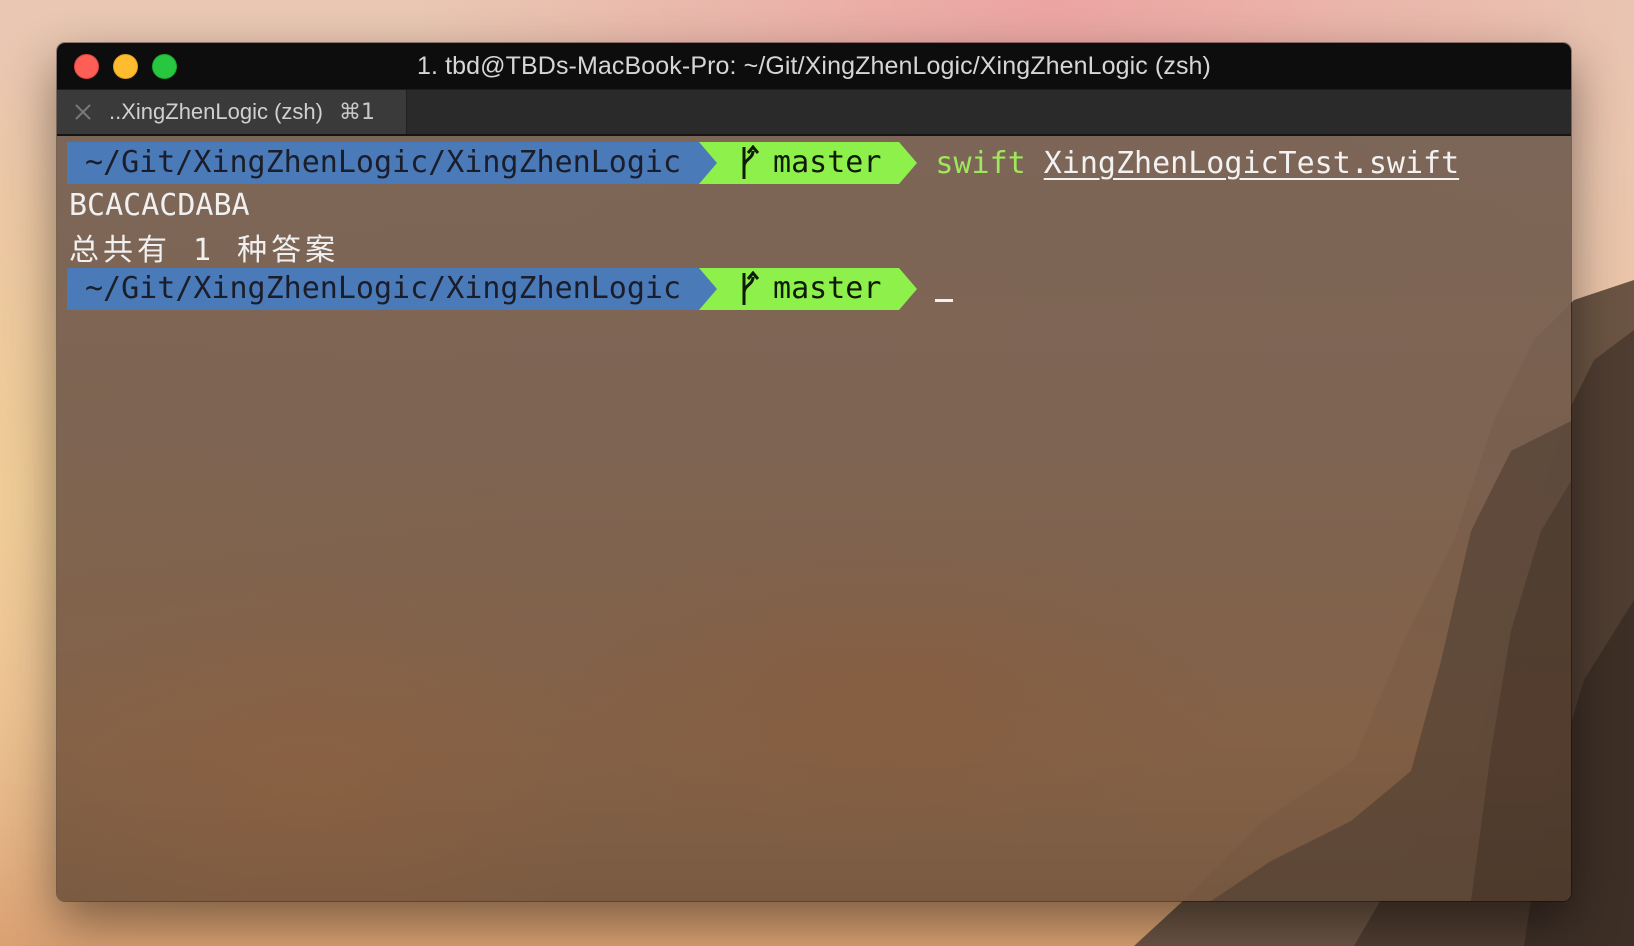  Describe the element at coordinates (83, 112) in the screenshot. I see `close-icon` at that location.